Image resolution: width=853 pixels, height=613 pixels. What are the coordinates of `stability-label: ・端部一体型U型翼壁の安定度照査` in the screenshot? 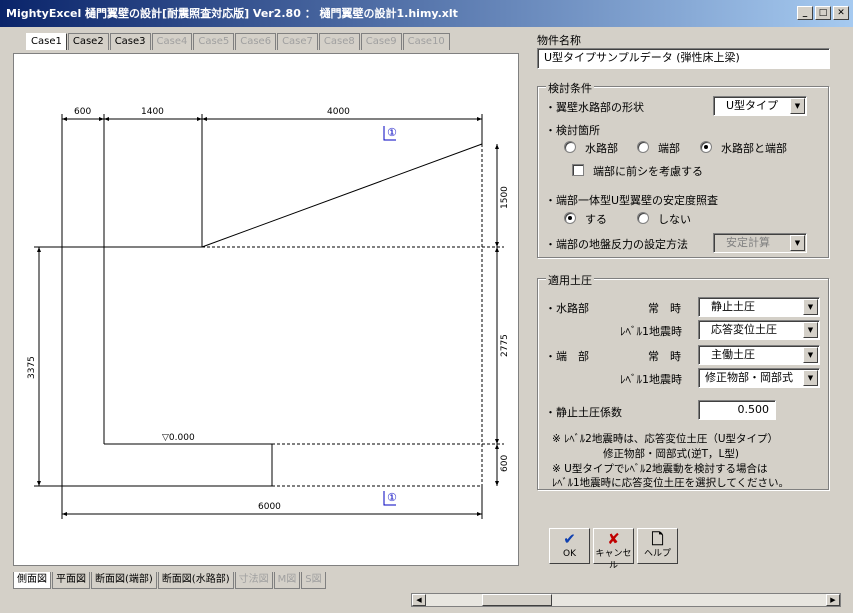 It's located at (632, 200).